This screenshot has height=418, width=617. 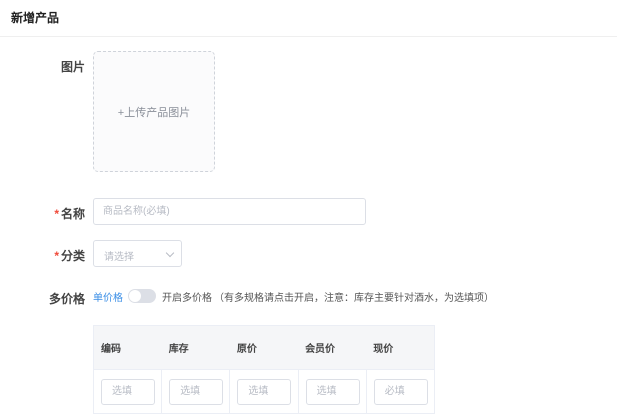 What do you see at coordinates (127, 347) in the screenshot?
I see `column-header-code: 编码` at bounding box center [127, 347].